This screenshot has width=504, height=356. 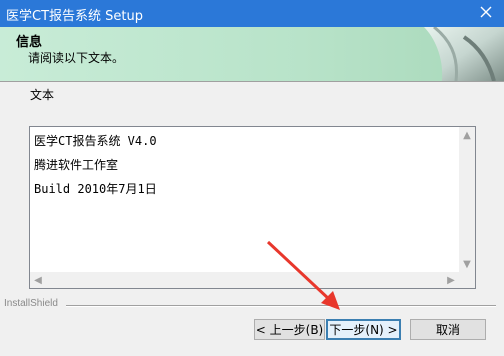 I want to click on chevron-up-icon: ▲, so click(x=467, y=135).